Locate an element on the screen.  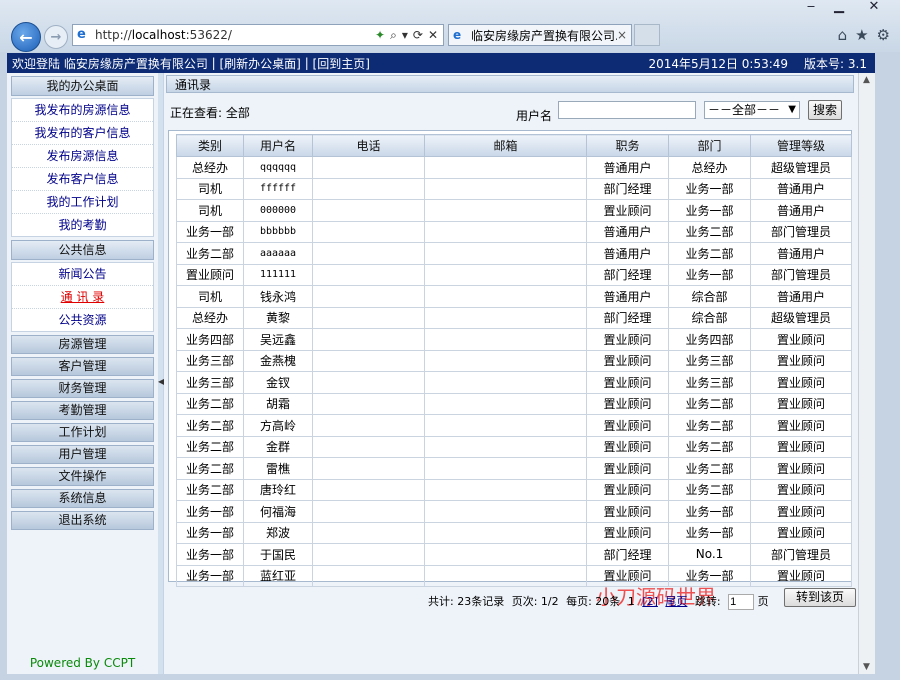
menu-my-customer-info: 我发布的客户信息 is located at coordinates (82, 133).